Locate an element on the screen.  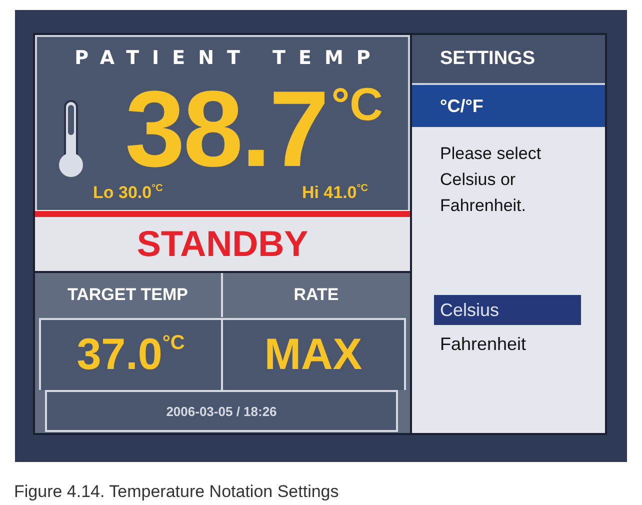
status-text: STANDBY is located at coordinates (222, 245).